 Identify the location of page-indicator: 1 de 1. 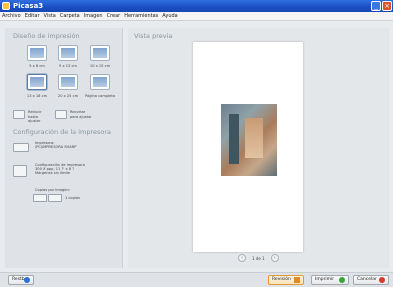
(258, 258).